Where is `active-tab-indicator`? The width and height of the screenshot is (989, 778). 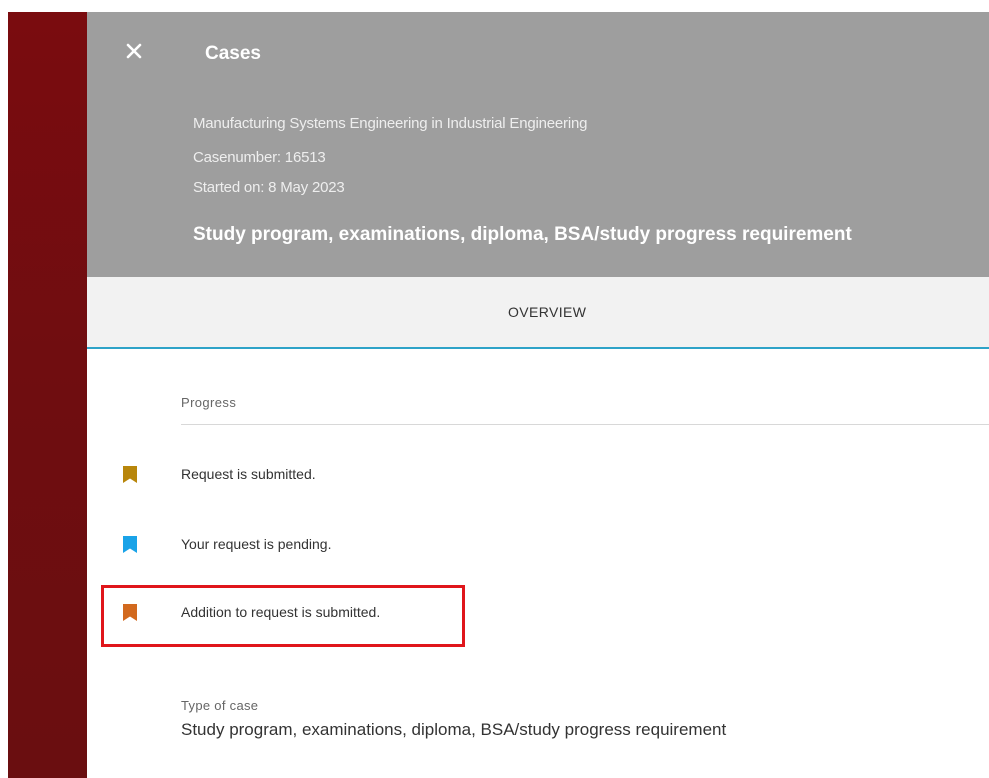
active-tab-indicator is located at coordinates (538, 348).